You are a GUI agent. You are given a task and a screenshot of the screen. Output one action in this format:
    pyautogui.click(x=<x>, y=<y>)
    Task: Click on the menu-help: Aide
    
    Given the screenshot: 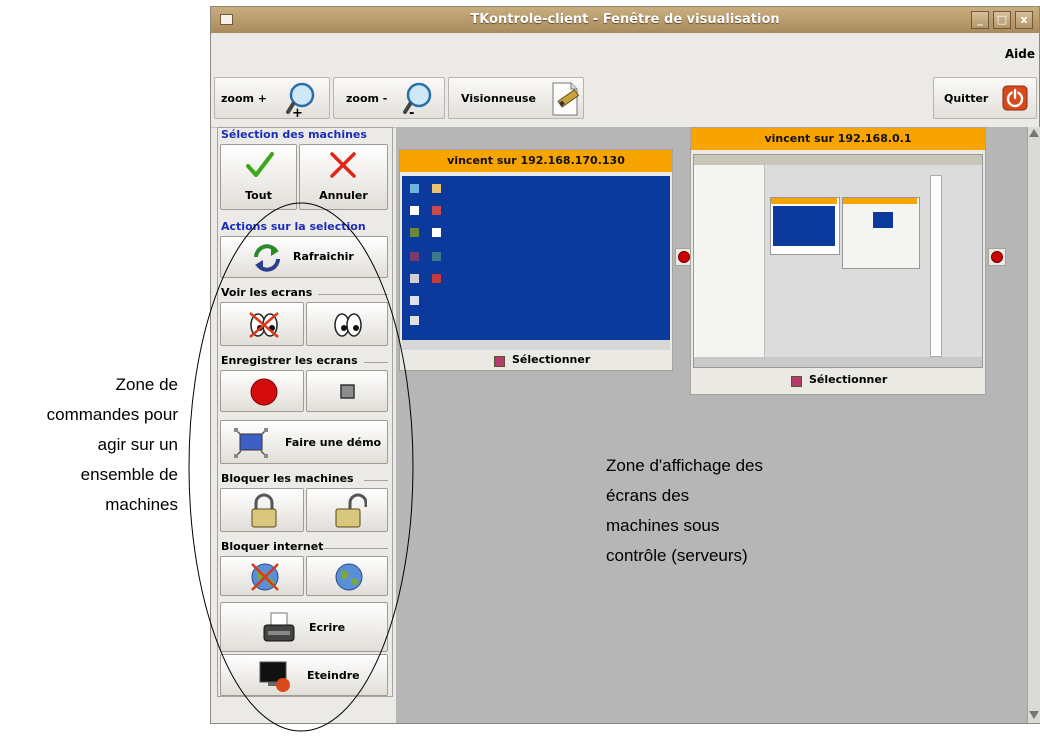 What is the action you would take?
    pyautogui.click(x=1020, y=54)
    